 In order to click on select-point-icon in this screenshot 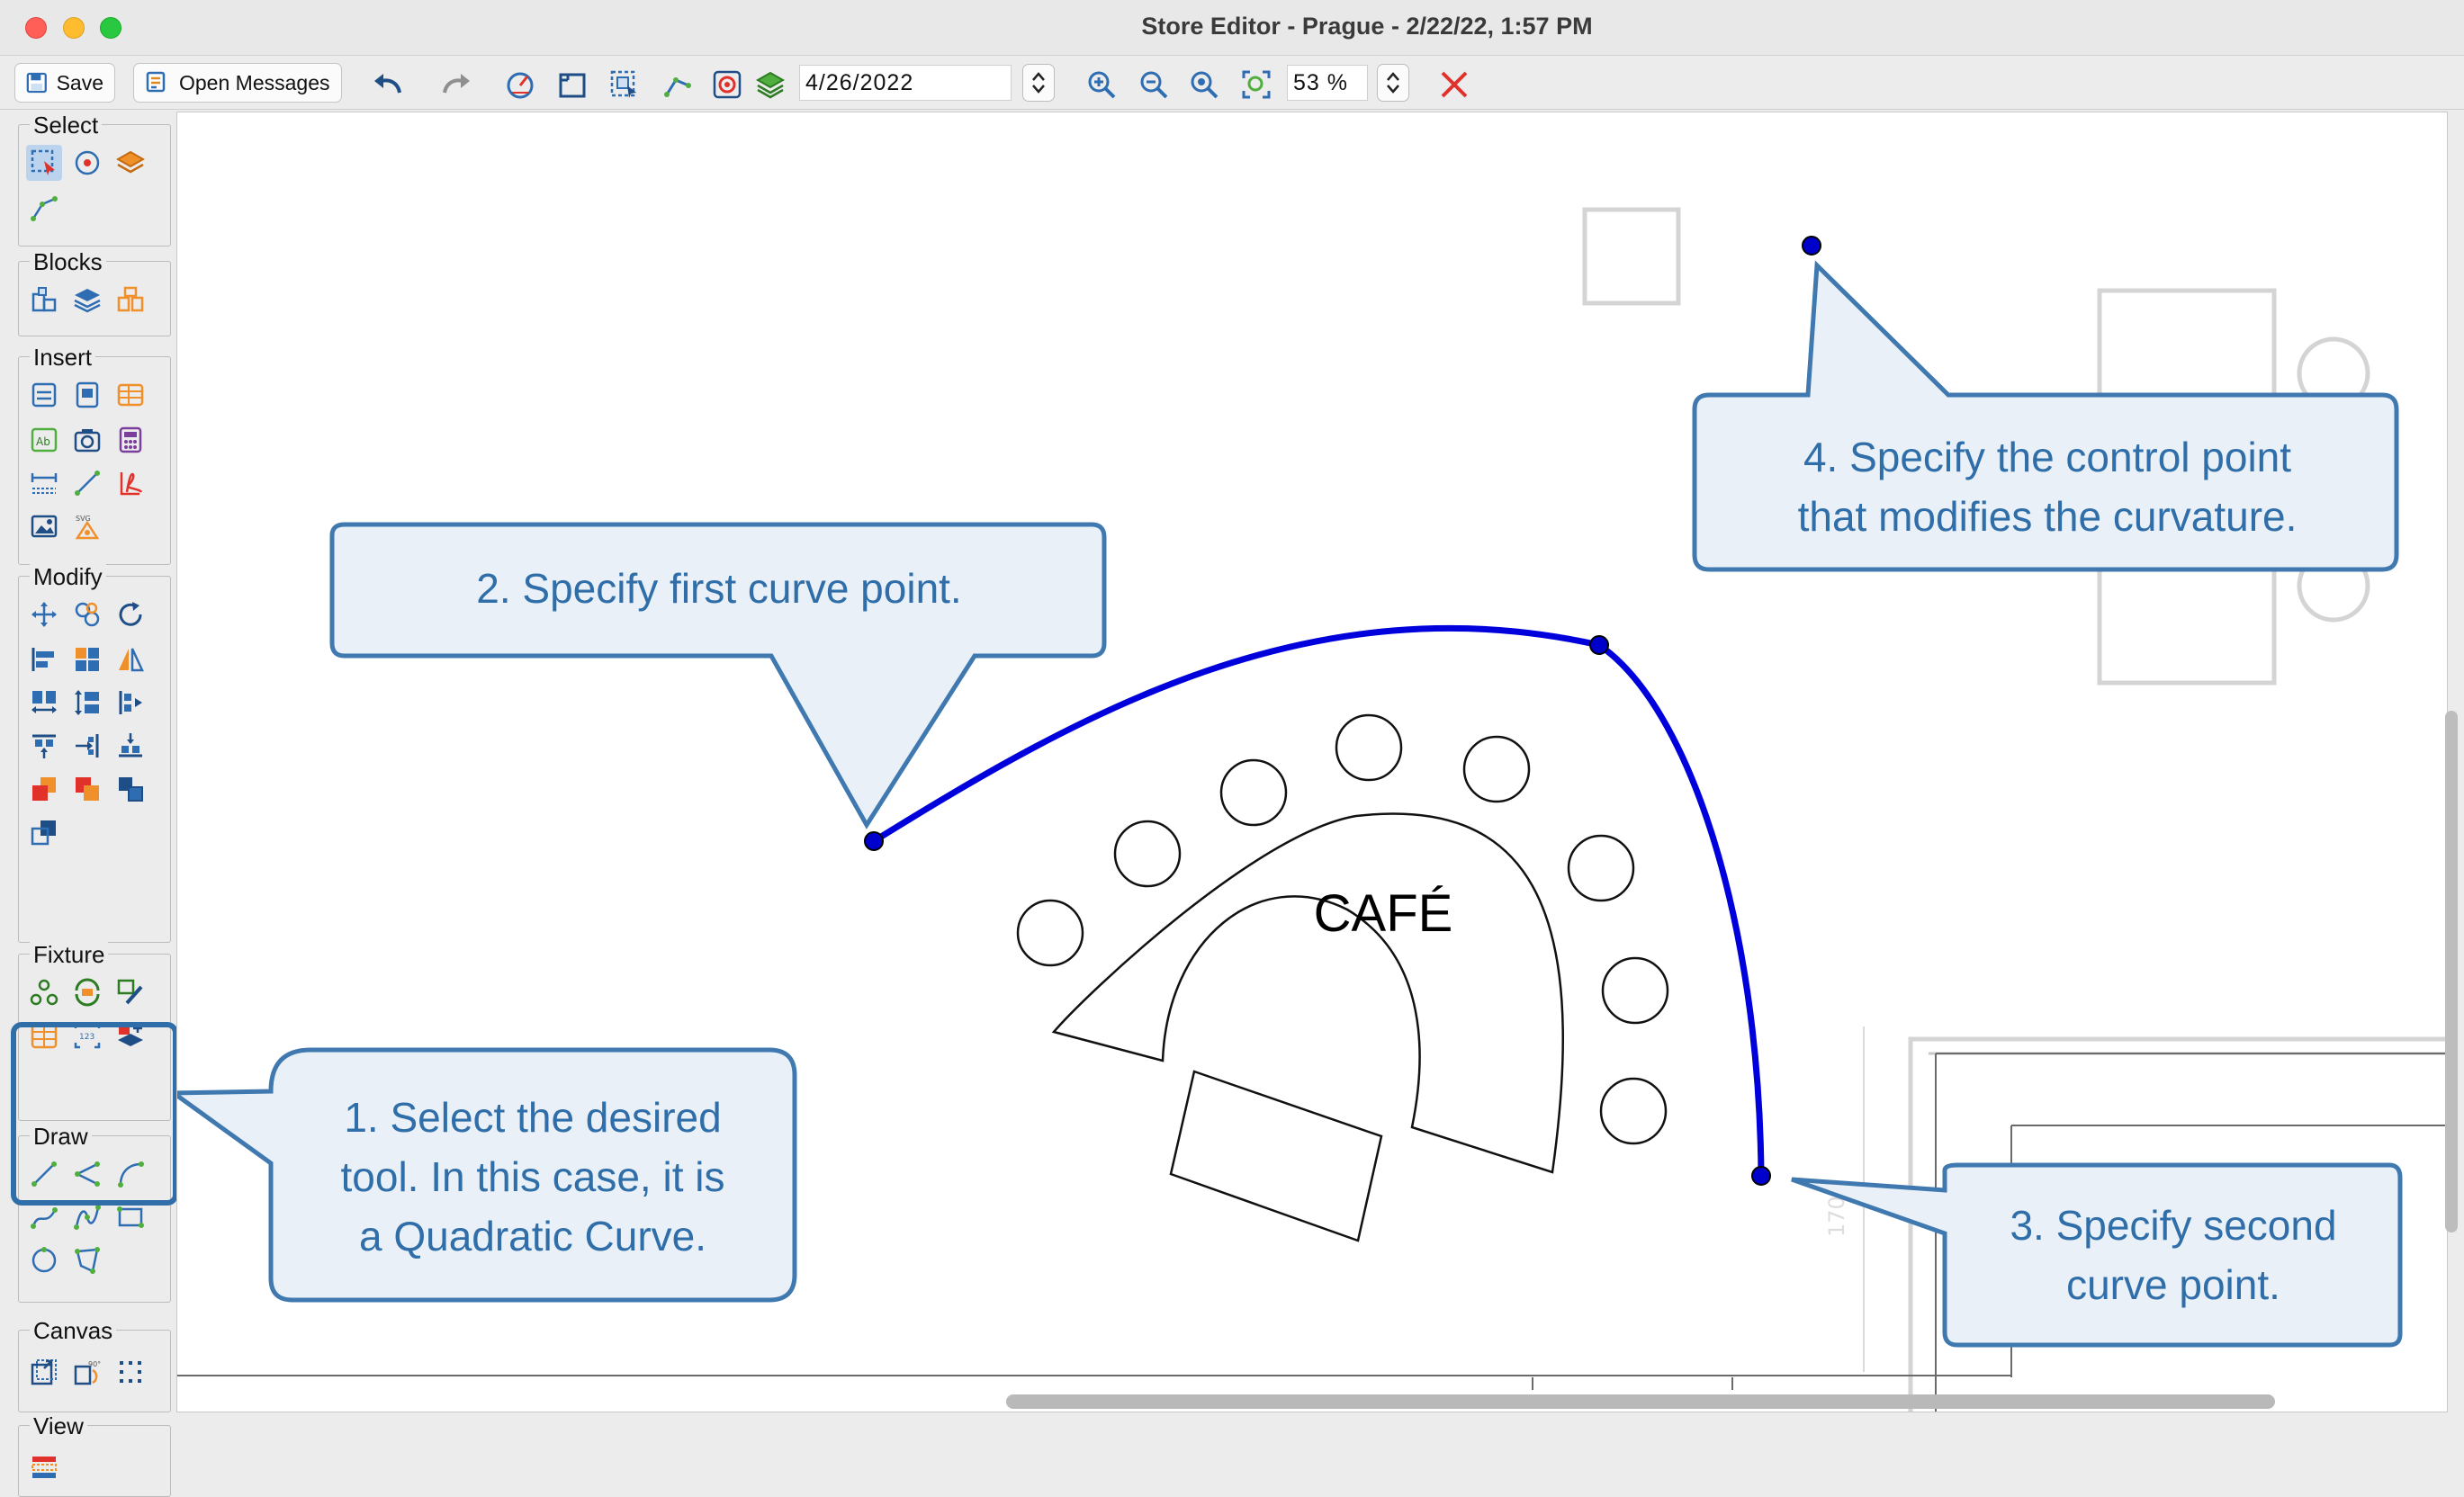, I will do `click(87, 163)`.